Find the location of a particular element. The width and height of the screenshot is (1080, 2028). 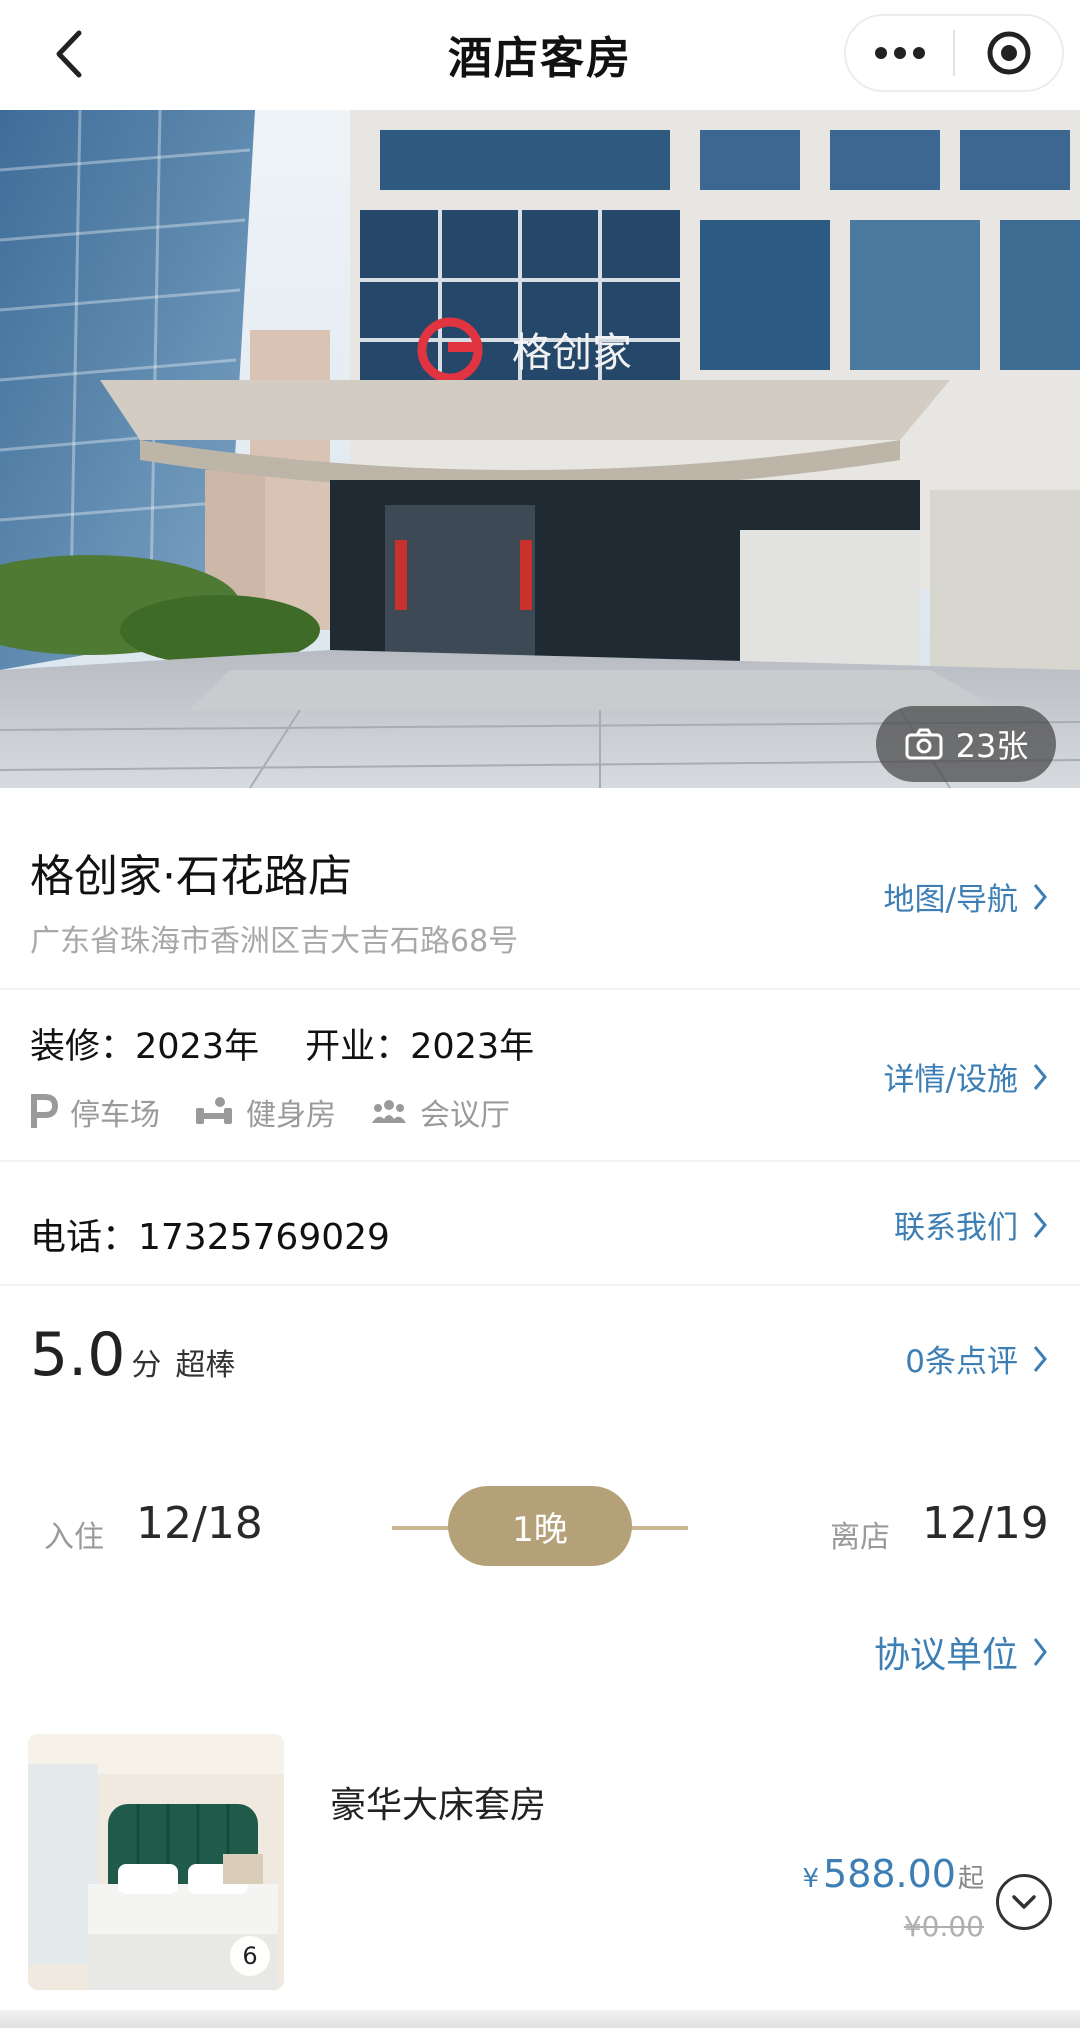

nav-bar: 酒店客房 is located at coordinates (540, 55).